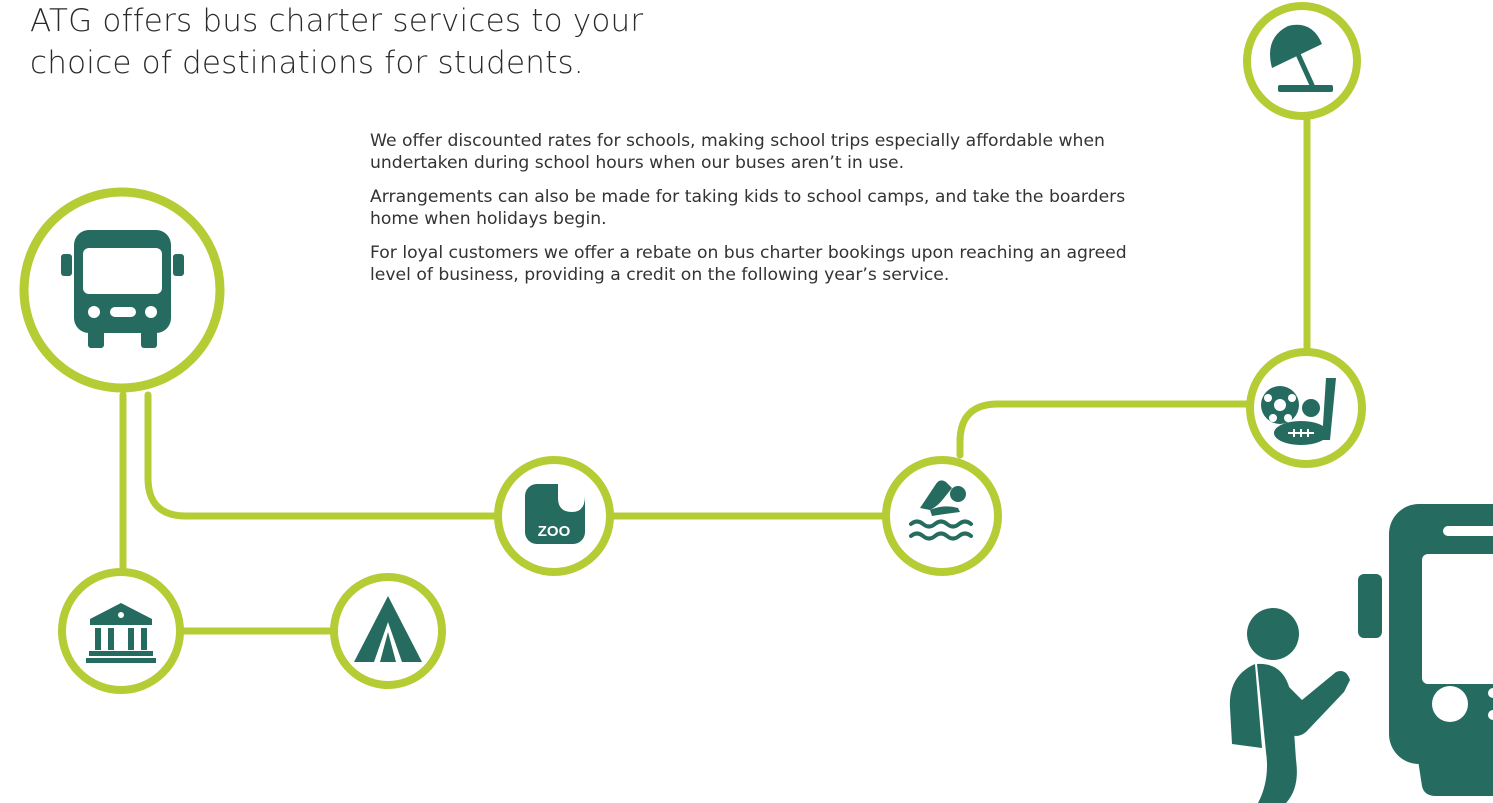 The image size is (1493, 803). Describe the element at coordinates (1105, 429) in the screenshot. I see `line-swimmer-to-sports` at that location.